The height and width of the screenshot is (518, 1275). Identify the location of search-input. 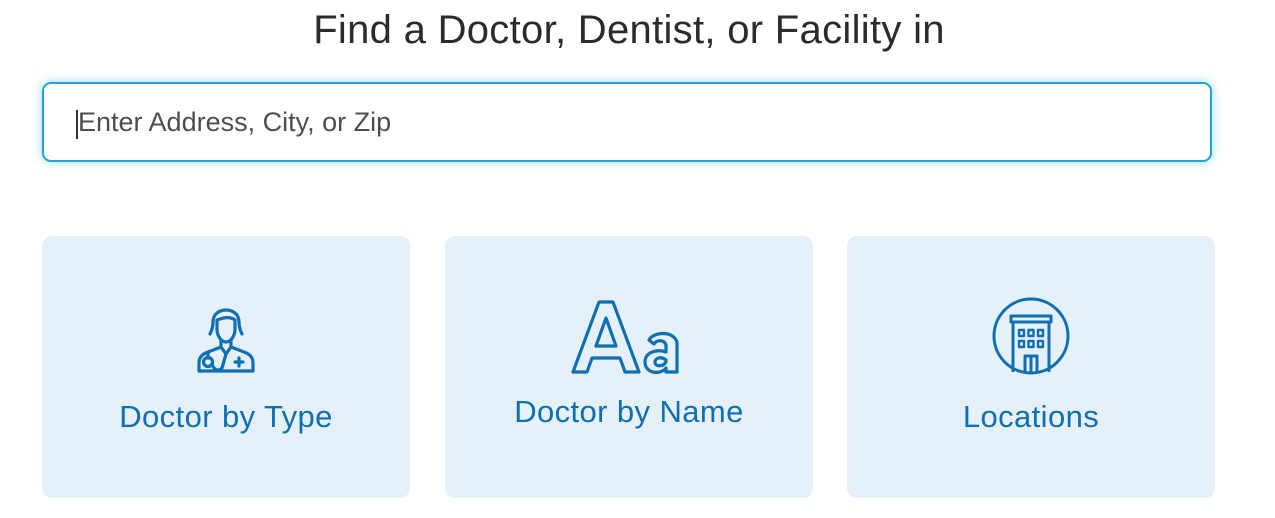
(627, 122).